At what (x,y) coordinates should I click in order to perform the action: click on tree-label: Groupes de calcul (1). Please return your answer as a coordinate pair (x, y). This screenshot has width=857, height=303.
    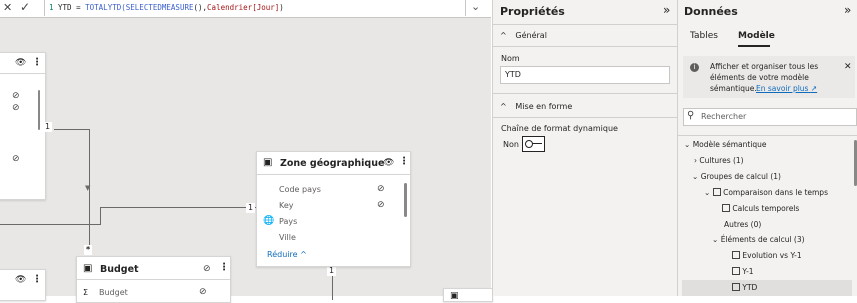
    Looking at the image, I should click on (740, 176).